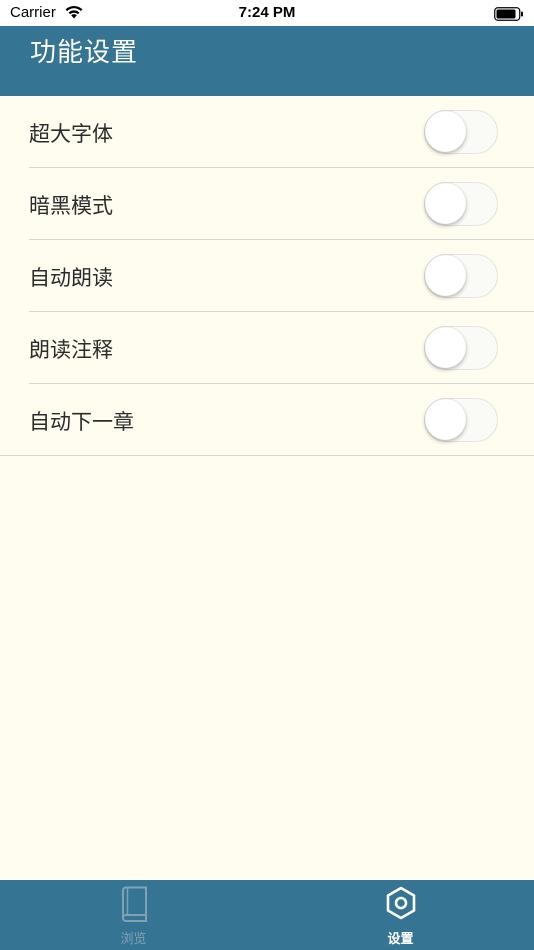 This screenshot has width=534, height=950. Describe the element at coordinates (281, 132) in the screenshot. I see `setting-row-large-font: 超大字体` at that location.